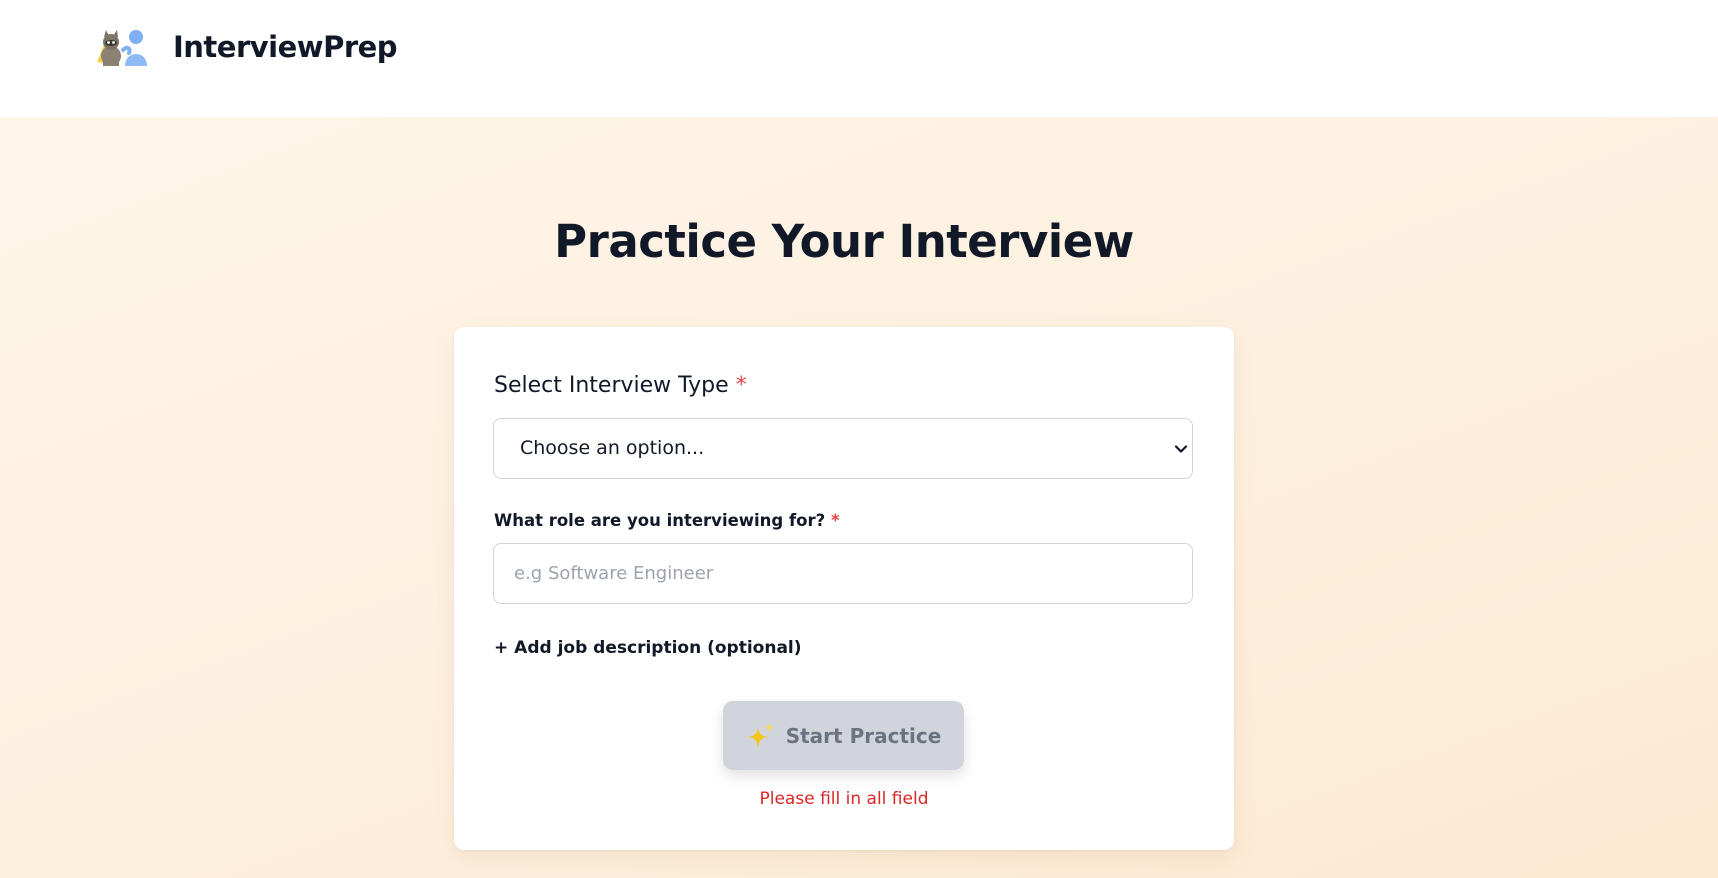 The width and height of the screenshot is (1718, 878). Describe the element at coordinates (1181, 449) in the screenshot. I see `chevron-down-icon` at that location.